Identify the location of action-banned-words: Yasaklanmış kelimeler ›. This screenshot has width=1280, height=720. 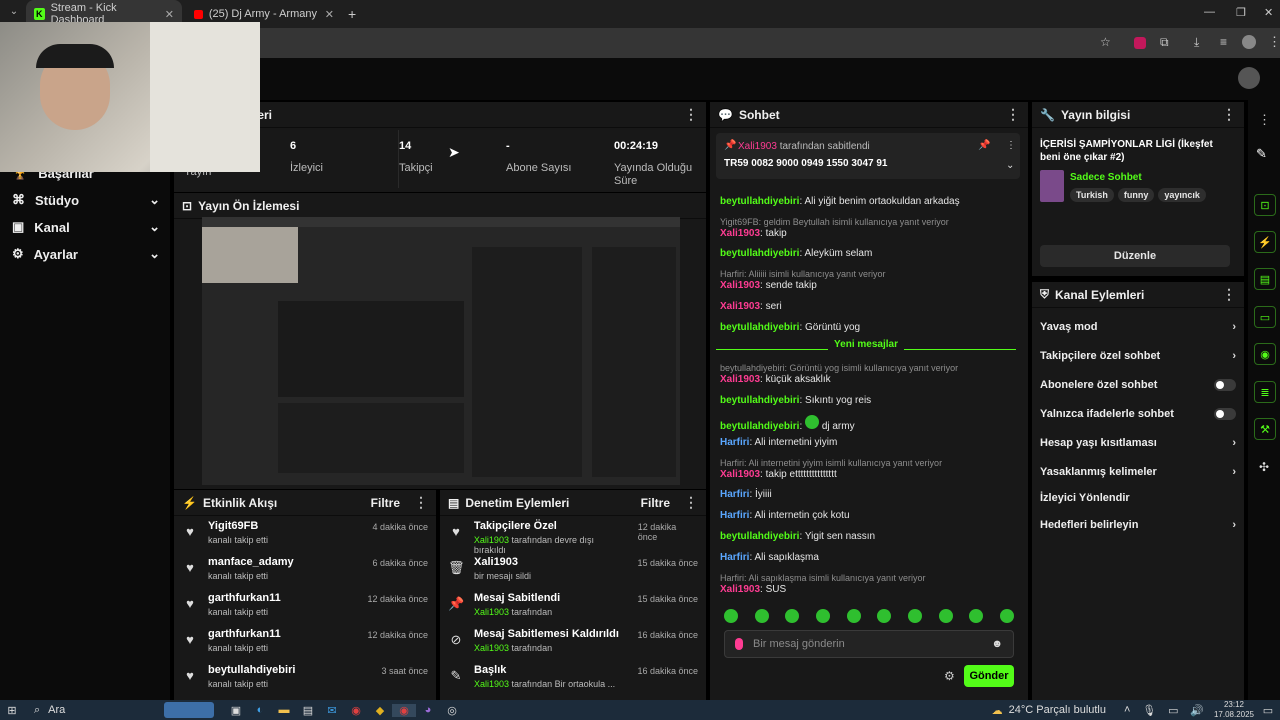
(1138, 471).